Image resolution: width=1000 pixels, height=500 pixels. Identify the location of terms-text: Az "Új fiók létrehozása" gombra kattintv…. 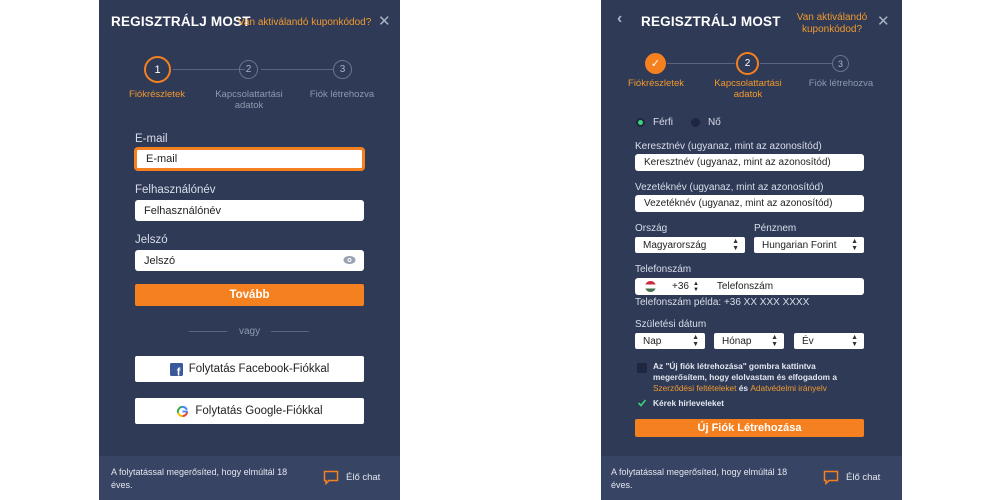
(759, 377).